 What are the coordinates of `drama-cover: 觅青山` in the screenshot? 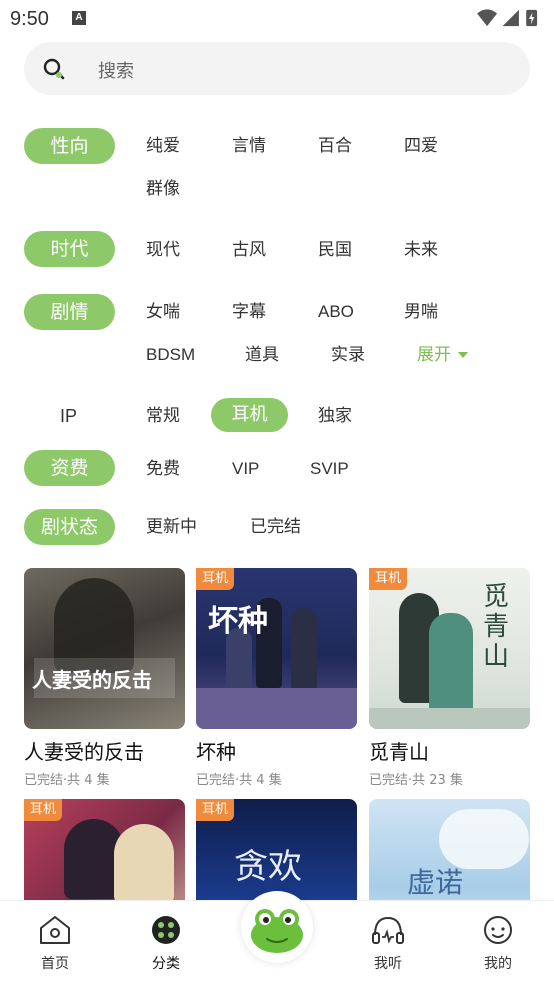 It's located at (449, 648).